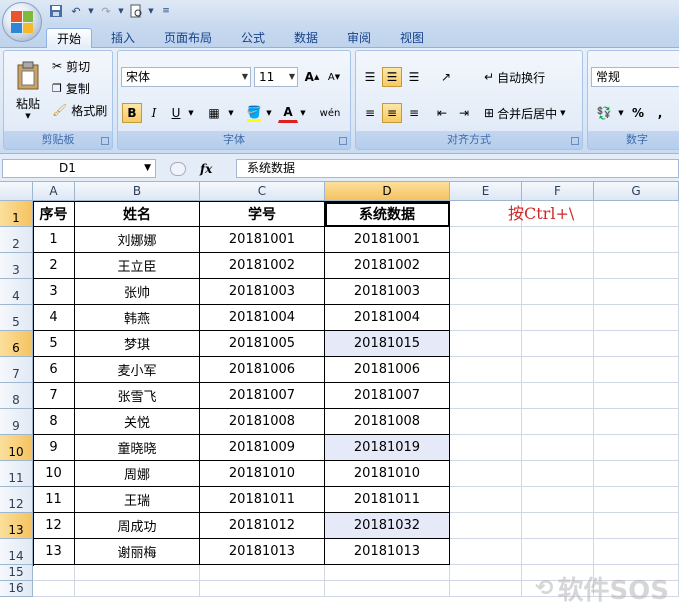  What do you see at coordinates (54, 500) in the screenshot?
I see `table-cell: 11` at bounding box center [54, 500].